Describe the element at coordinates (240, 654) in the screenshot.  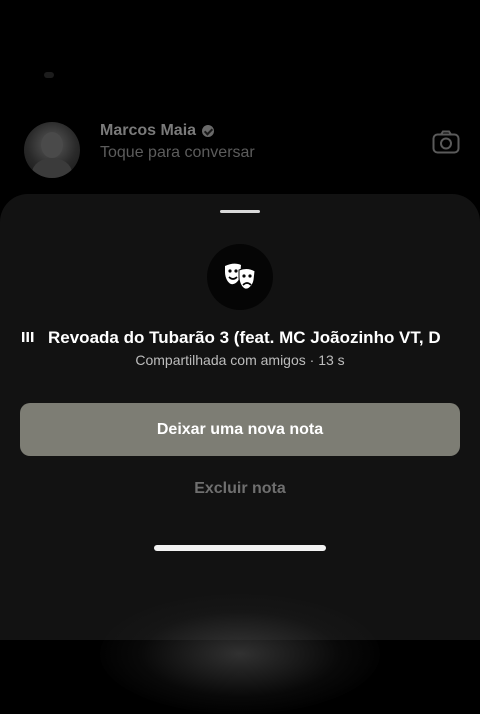
I see `background-glow` at that location.